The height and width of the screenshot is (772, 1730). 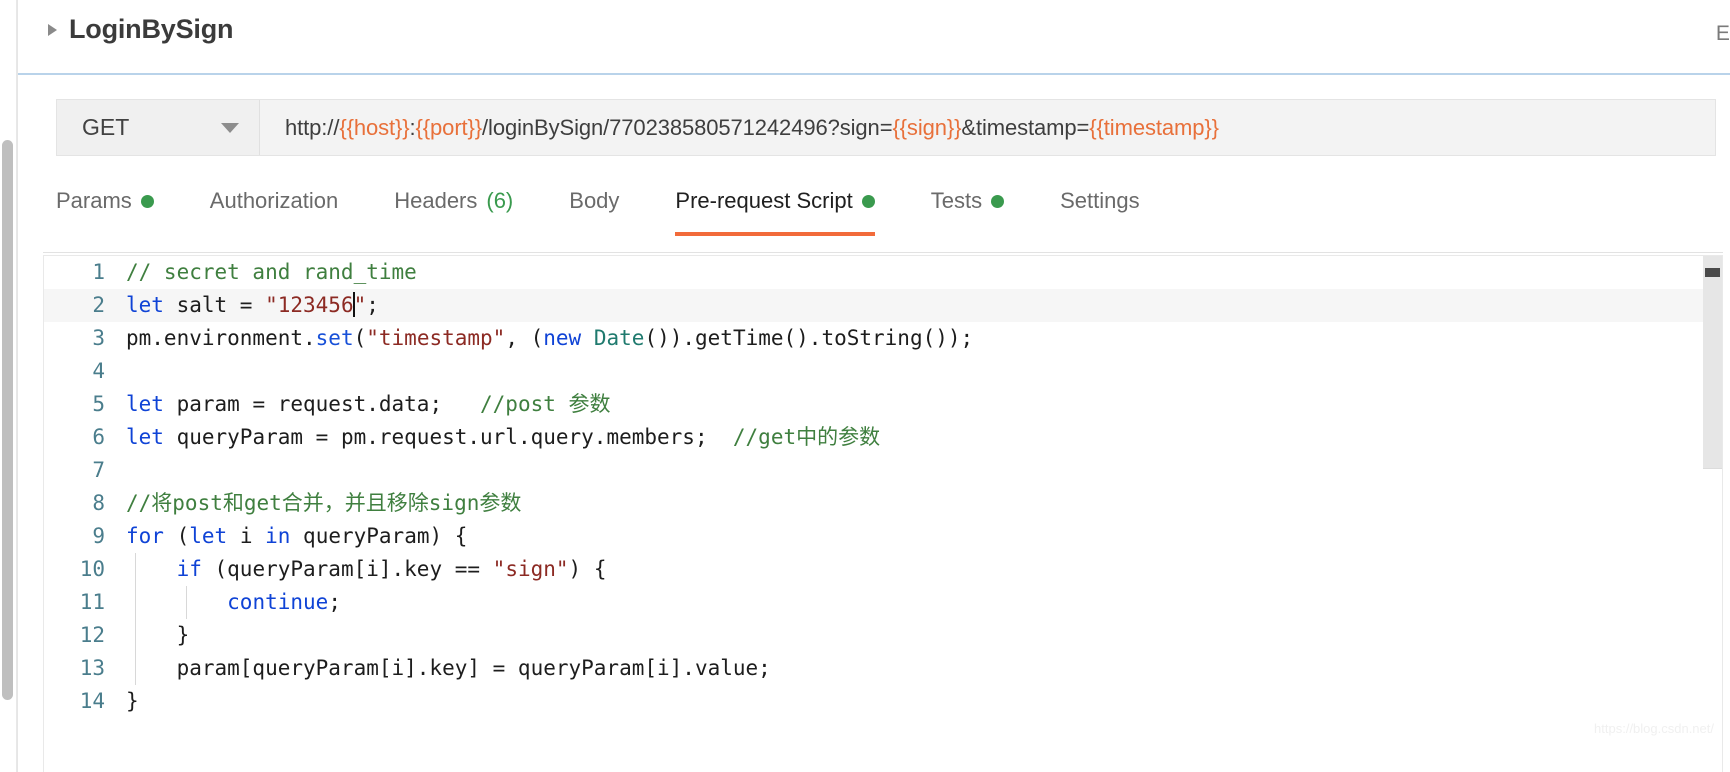 What do you see at coordinates (449, 127) in the screenshot?
I see `url-variable-token: {{port}}` at bounding box center [449, 127].